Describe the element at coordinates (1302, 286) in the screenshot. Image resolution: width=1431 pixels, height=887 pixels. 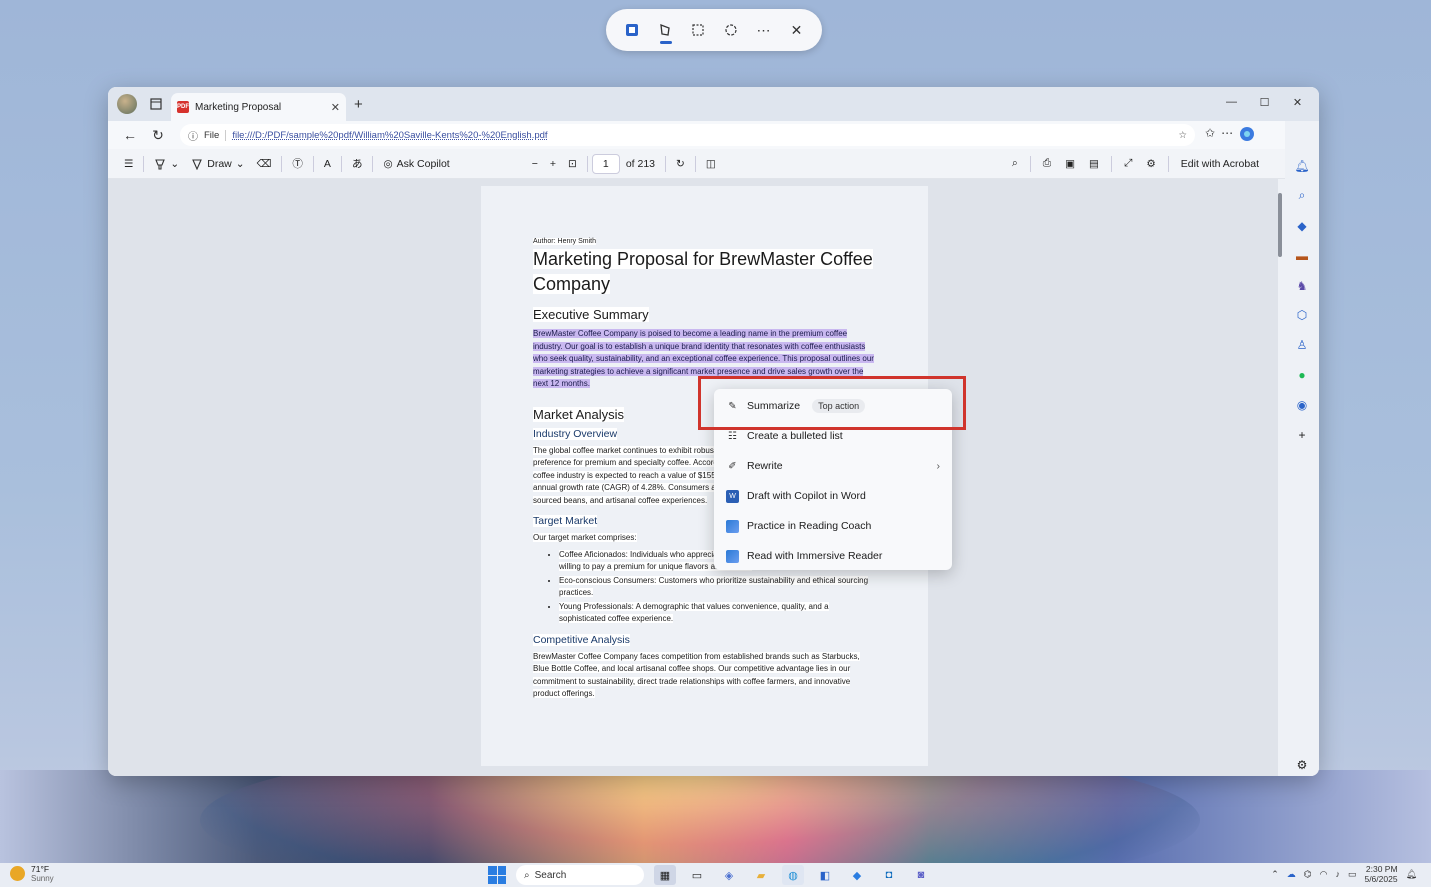
I see `games-icon: ♞` at that location.